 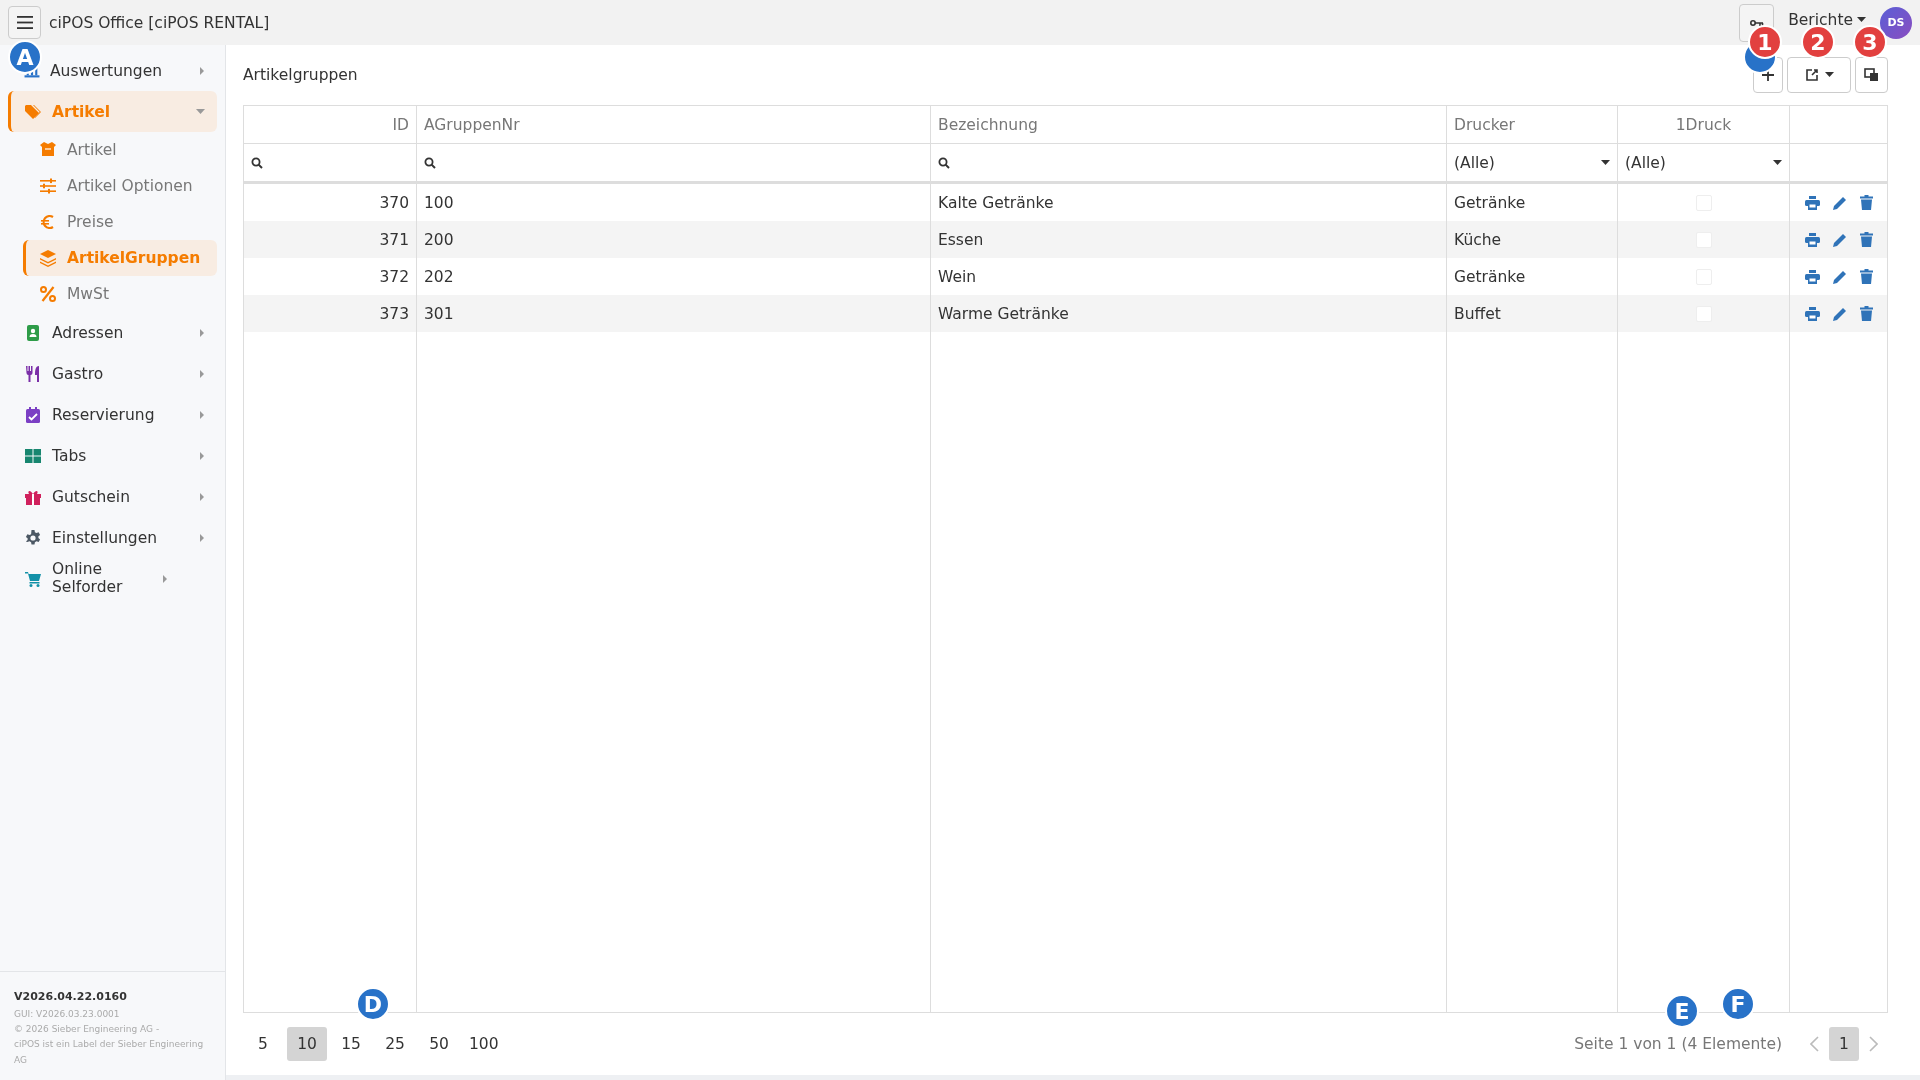 What do you see at coordinates (109, 1052) in the screenshot?
I see `label-note: ciPOS ist ein Label der Sieber Engineering AG` at bounding box center [109, 1052].